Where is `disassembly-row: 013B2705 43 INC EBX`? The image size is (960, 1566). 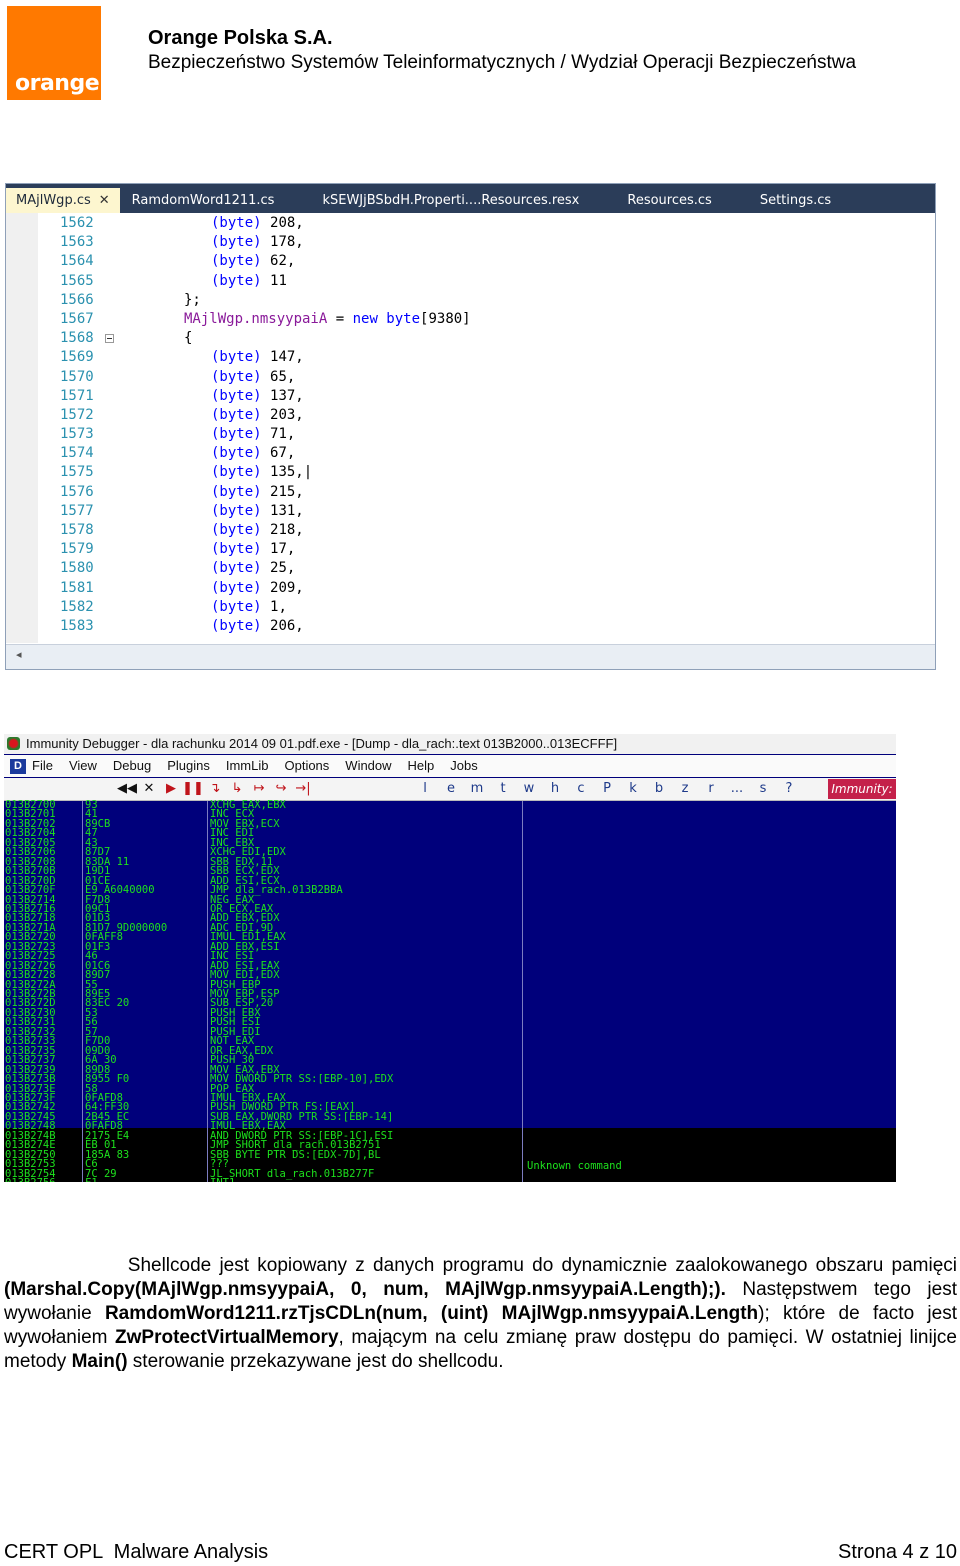
disassembly-row: 013B2705 43 INC EBX is located at coordinates (450, 842).